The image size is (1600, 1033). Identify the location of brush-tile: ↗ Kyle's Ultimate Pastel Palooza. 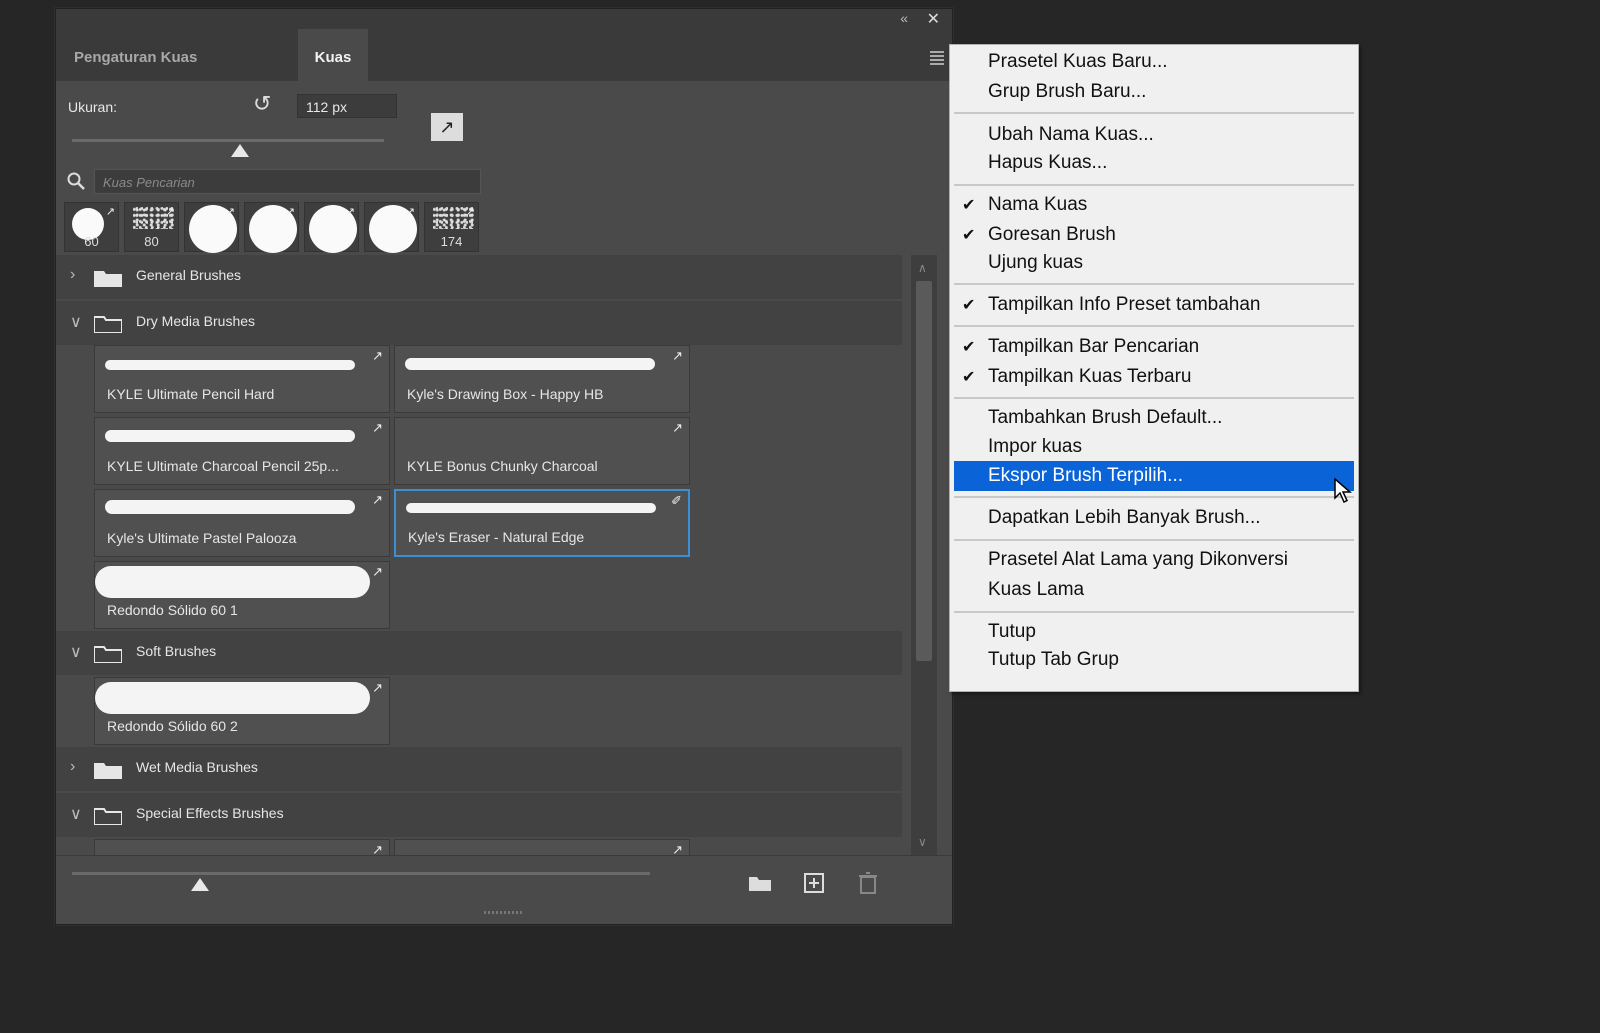
(242, 523).